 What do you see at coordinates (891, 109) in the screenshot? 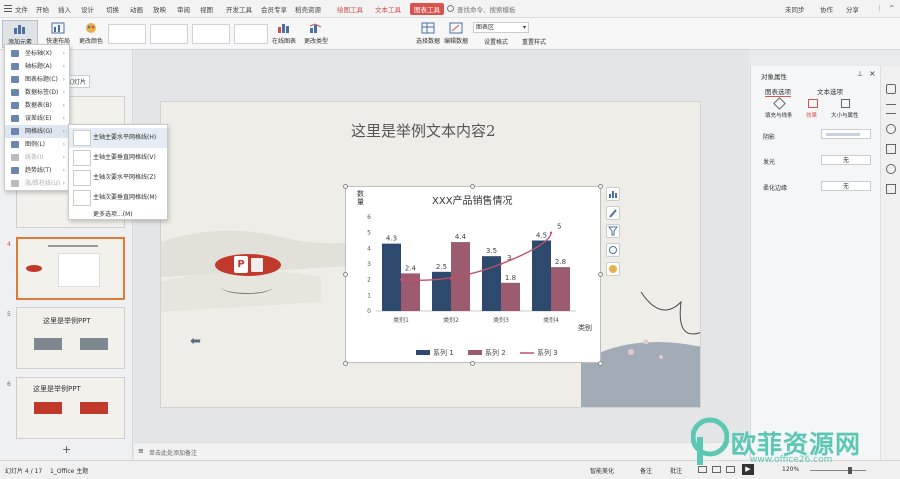
I see `adjust-icon` at bounding box center [891, 109].